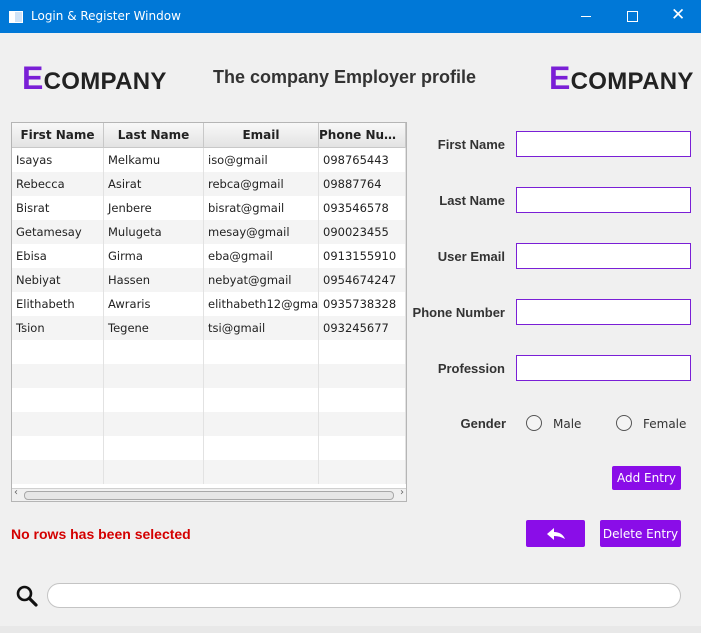  I want to click on cell-email: tsi@gmail, so click(261, 328).